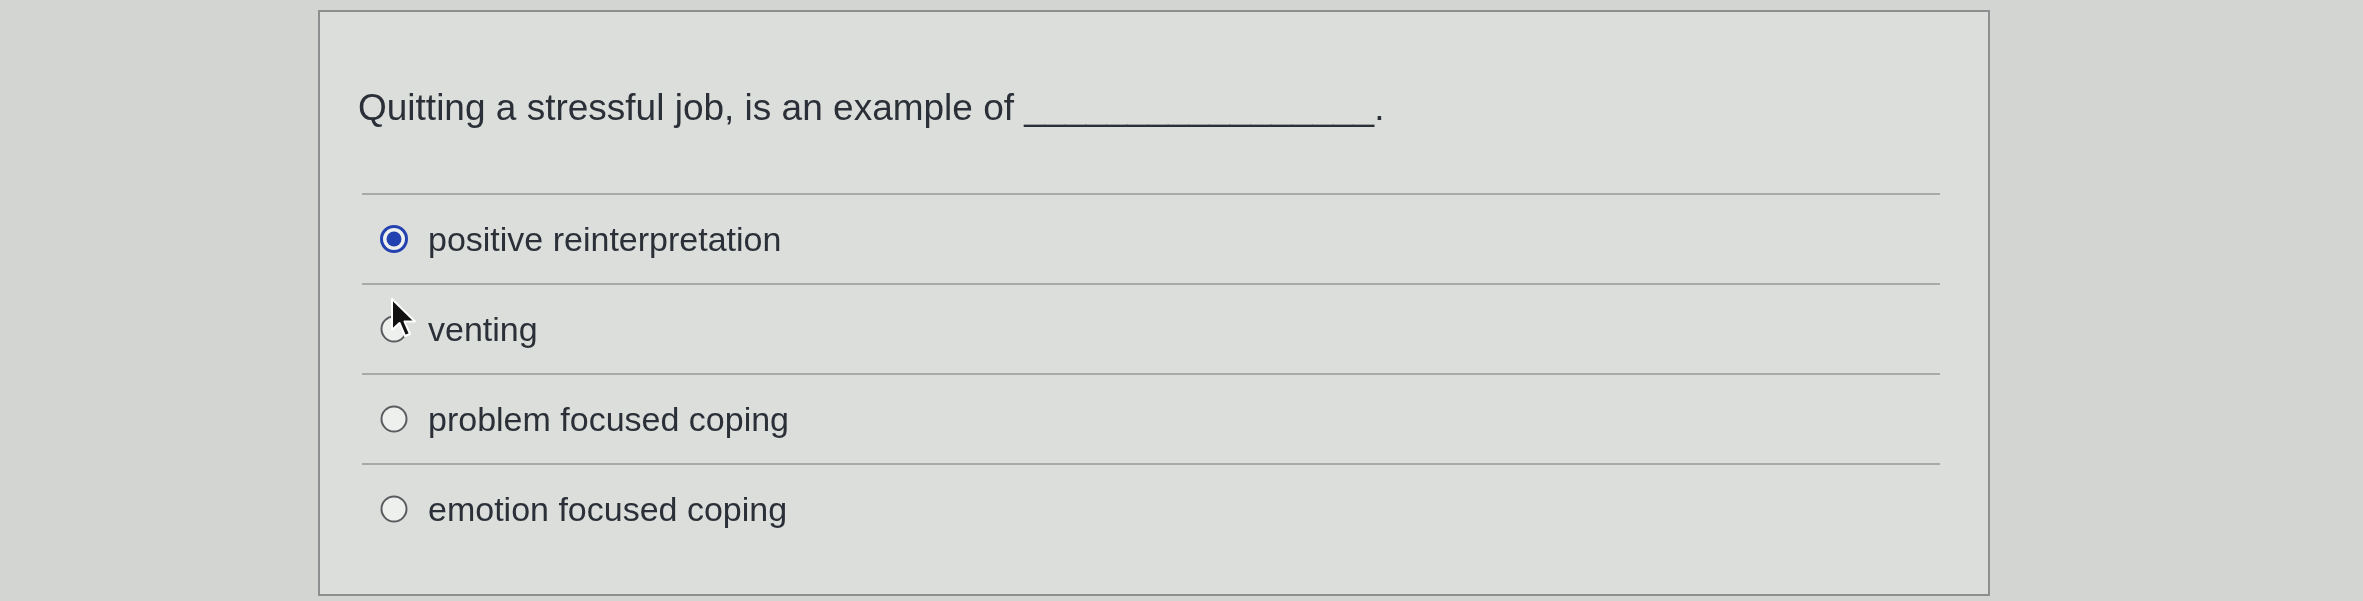 Image resolution: width=2363 pixels, height=601 pixels. Describe the element at coordinates (483, 329) in the screenshot. I see `answer-option: venting` at that location.